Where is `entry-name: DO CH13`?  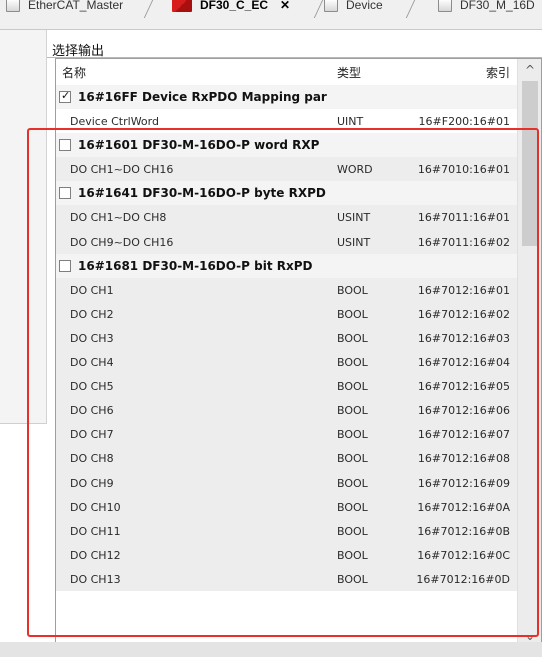
entry-name: DO CH13 is located at coordinates (95, 579).